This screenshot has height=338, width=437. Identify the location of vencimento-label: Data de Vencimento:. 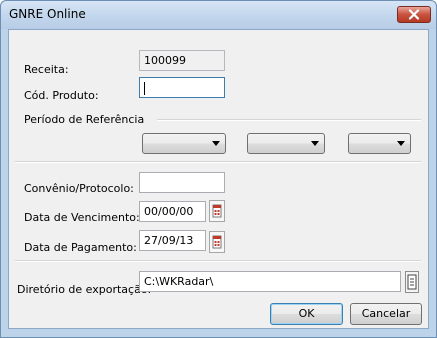
(82, 217).